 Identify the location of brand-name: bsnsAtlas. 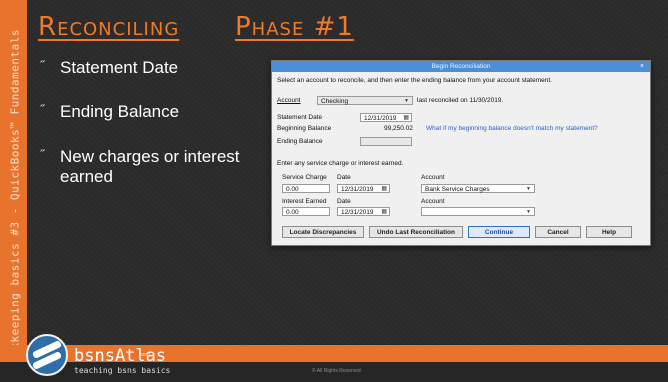
(120, 356).